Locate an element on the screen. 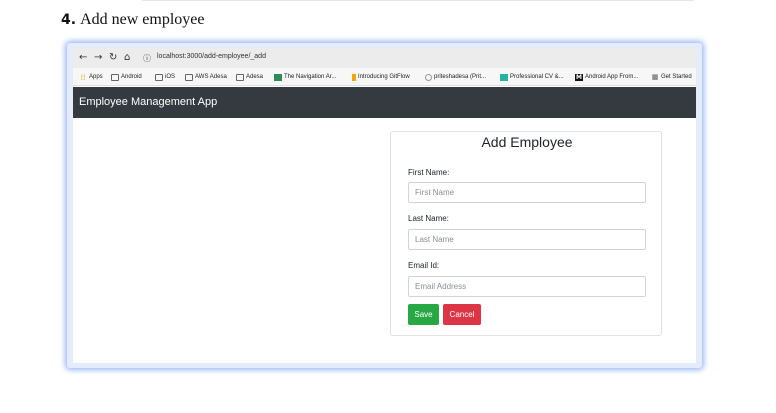 The height and width of the screenshot is (413, 776). cancel-button: Cancel is located at coordinates (462, 314).